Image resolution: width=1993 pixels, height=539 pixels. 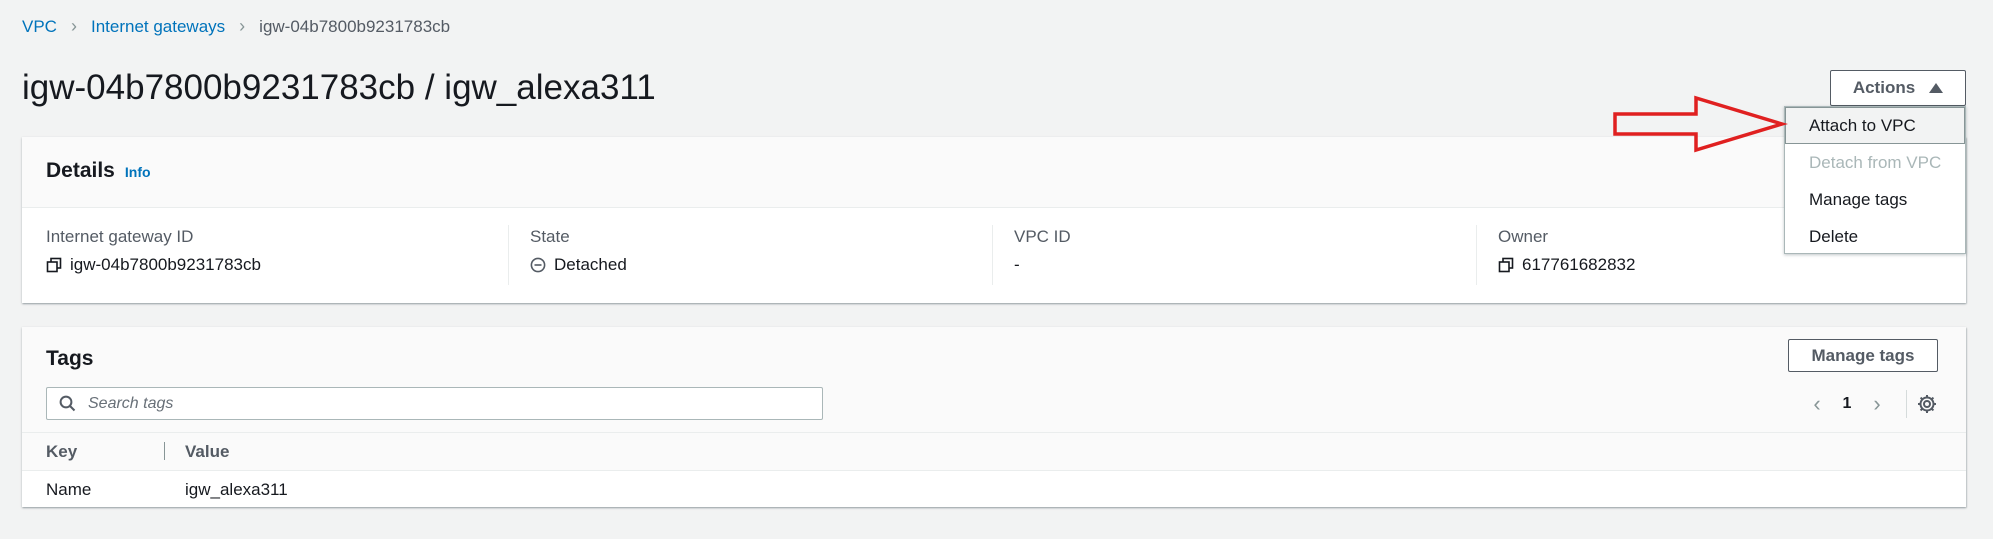 I want to click on detail-value: Detached, so click(x=590, y=264).